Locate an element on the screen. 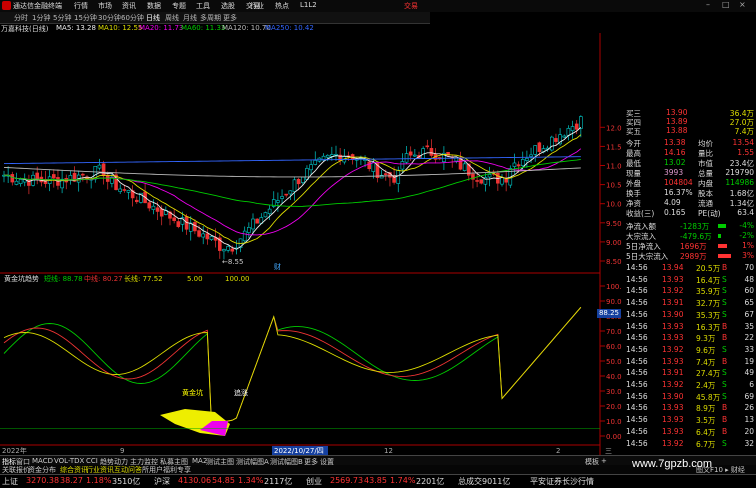 This screenshot has width=756, height=488. tick-count: 6 is located at coordinates (751, 384).